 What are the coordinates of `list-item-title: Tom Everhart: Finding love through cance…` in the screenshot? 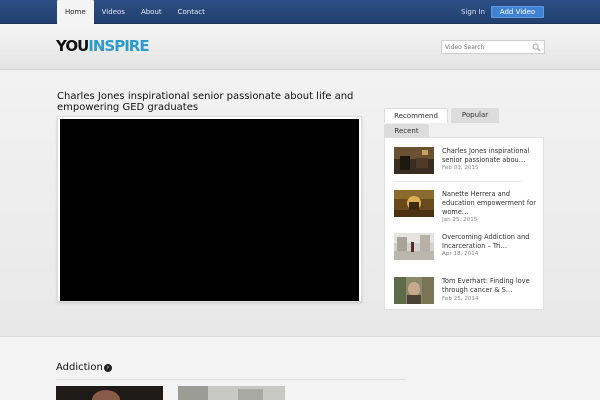 It's located at (491, 286).